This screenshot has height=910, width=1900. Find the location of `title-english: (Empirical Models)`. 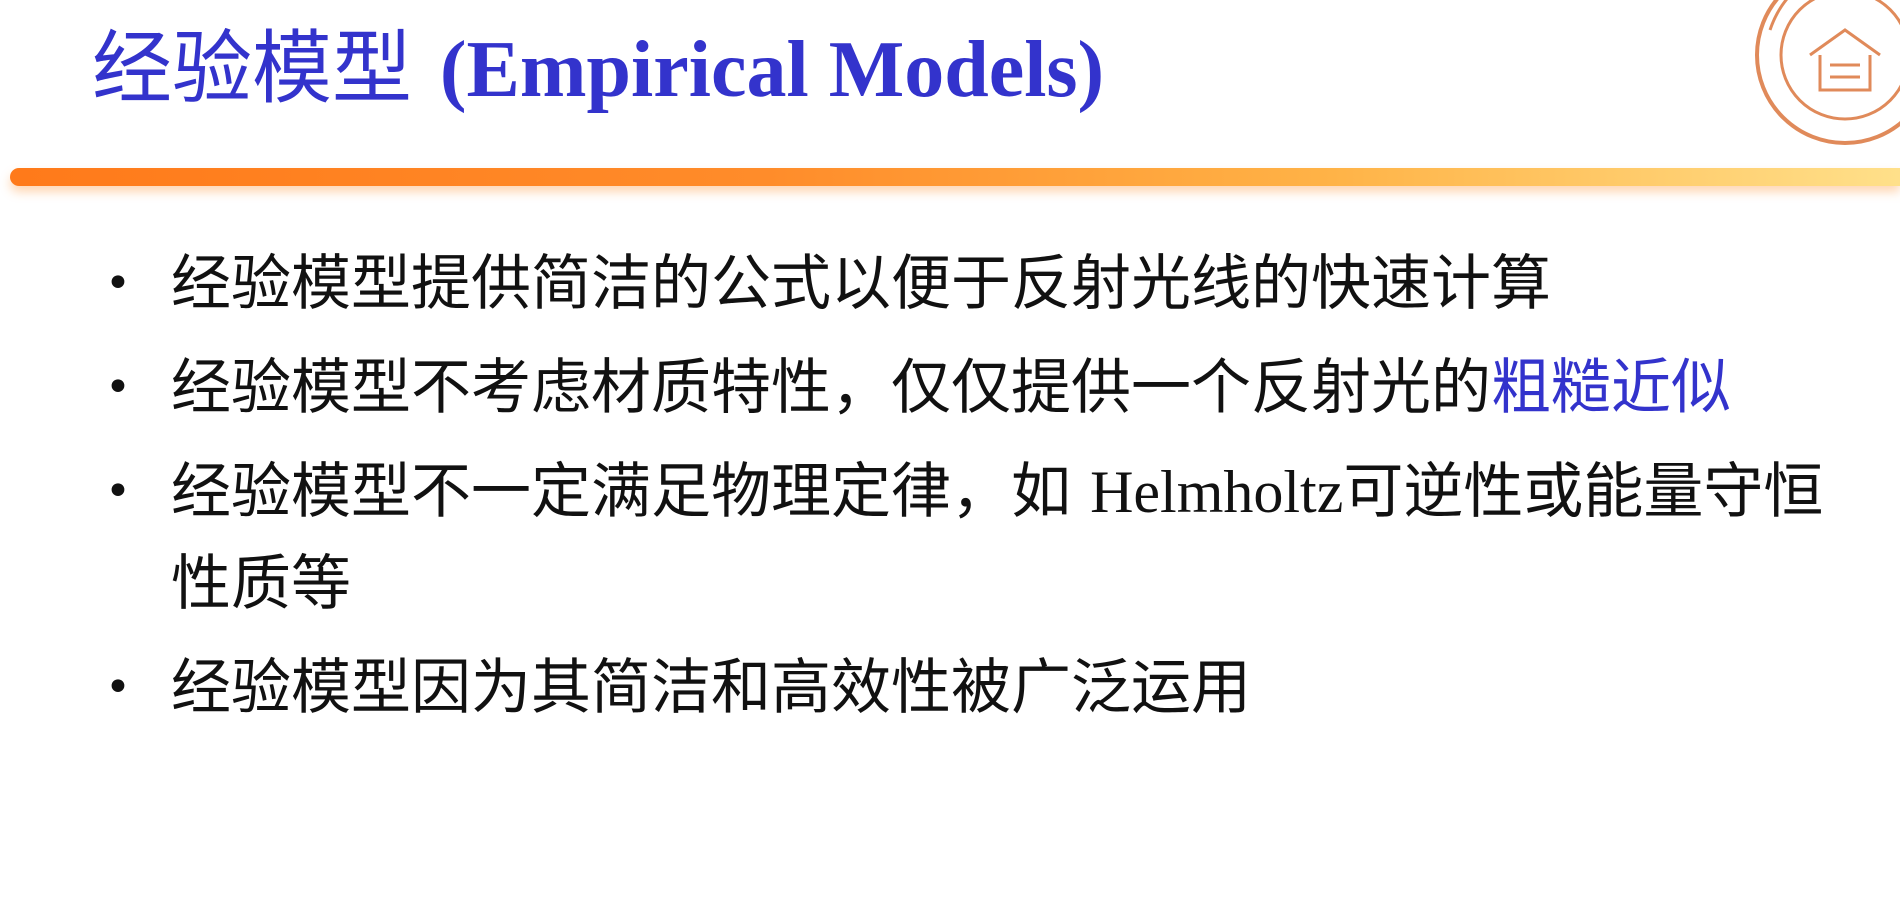

title-english: (Empirical Models) is located at coordinates (772, 70).